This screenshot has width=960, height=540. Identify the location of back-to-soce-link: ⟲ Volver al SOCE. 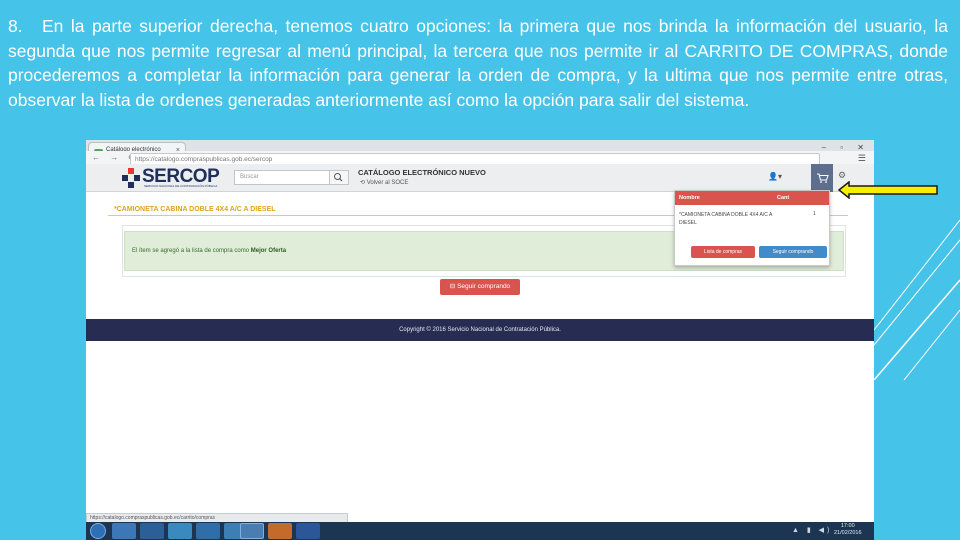
(384, 182).